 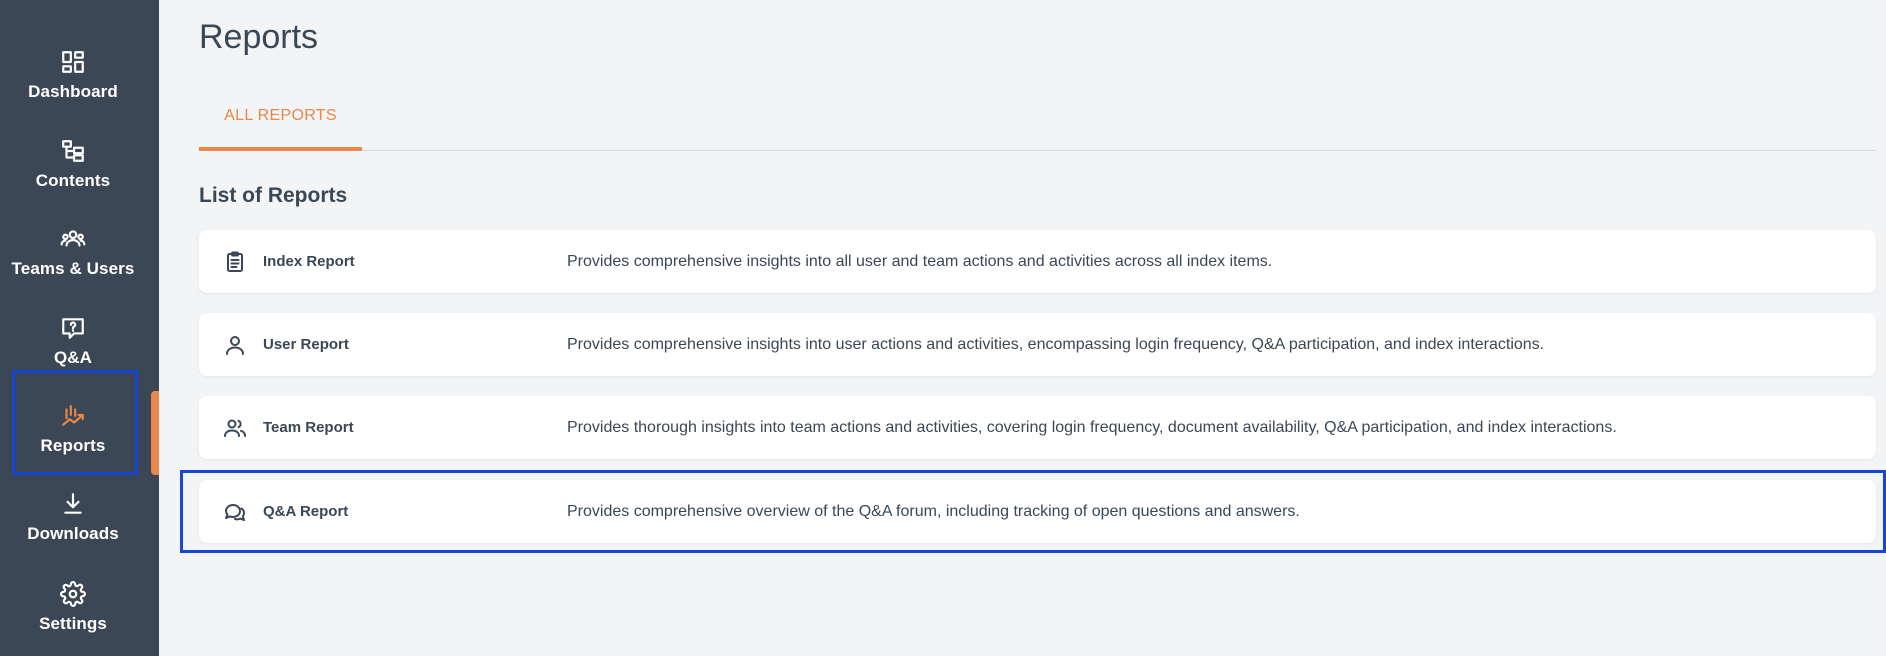 I want to click on qa-icon, so click(x=73, y=328).